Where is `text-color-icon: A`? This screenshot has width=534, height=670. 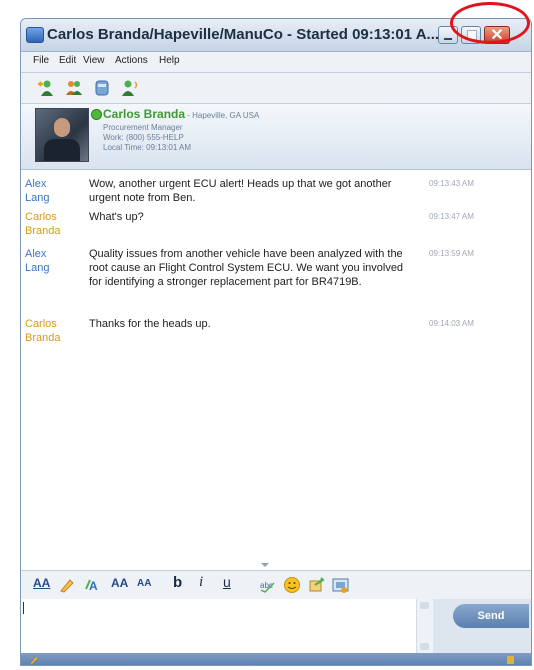 text-color-icon: A is located at coordinates (94, 585).